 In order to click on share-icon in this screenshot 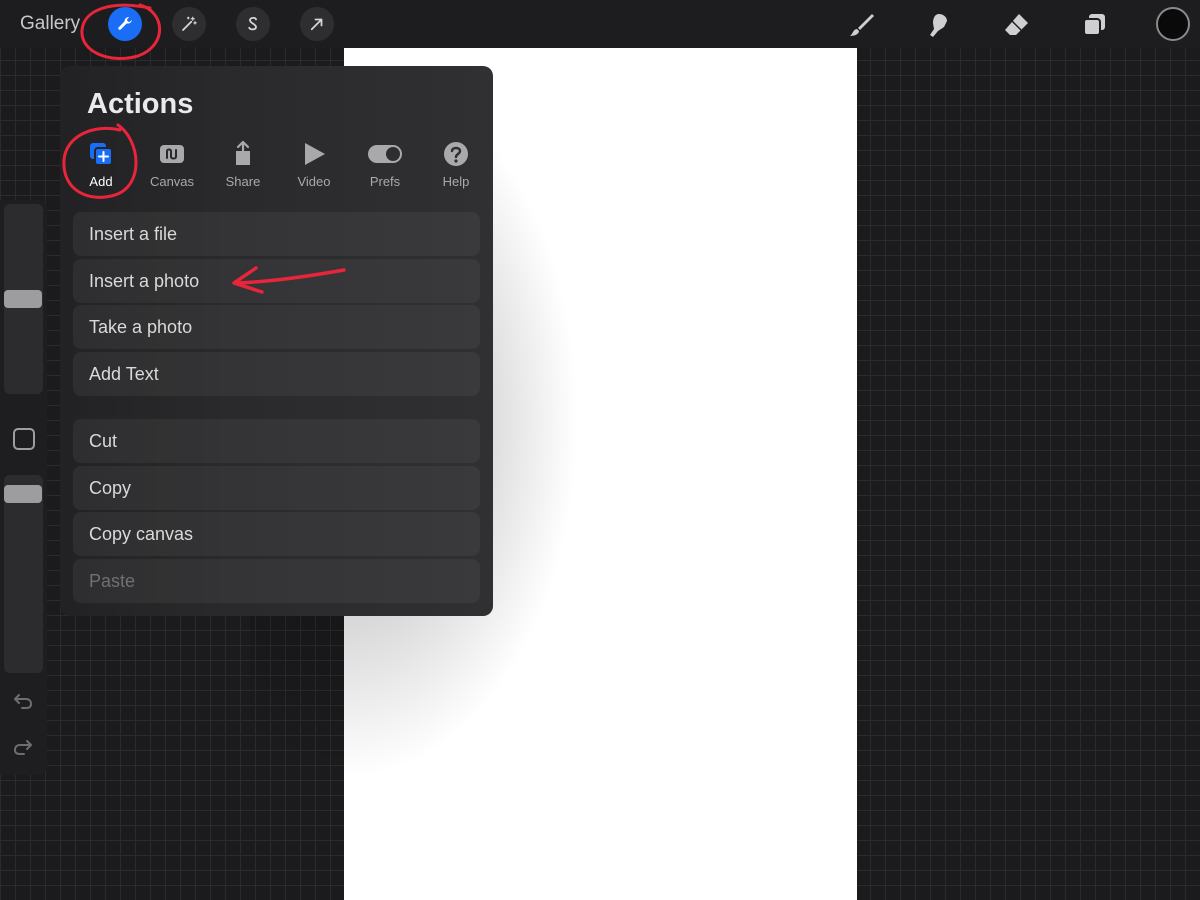, I will do `click(243, 152)`.